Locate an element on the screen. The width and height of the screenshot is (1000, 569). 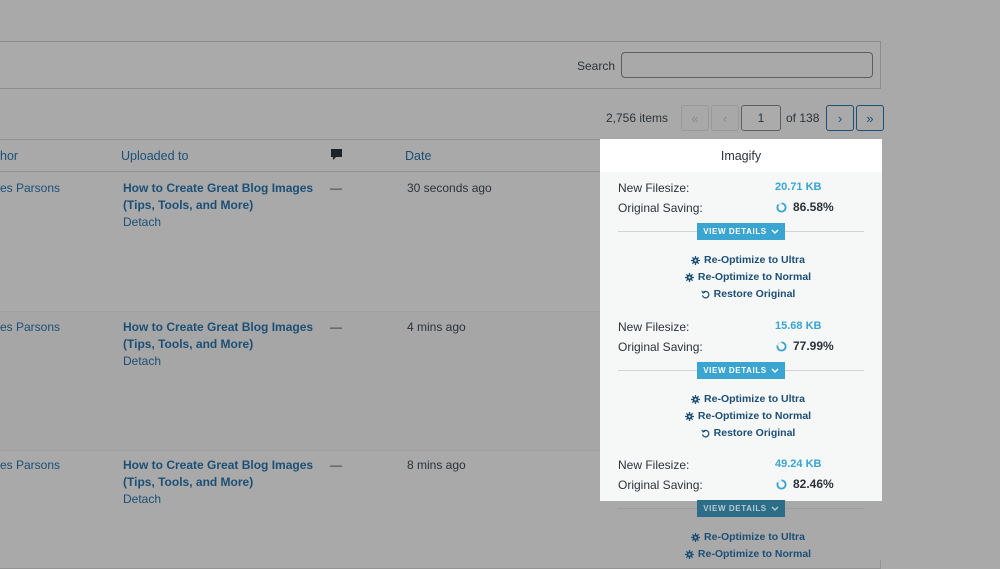
row-date: 4 mins ago is located at coordinates (436, 327).